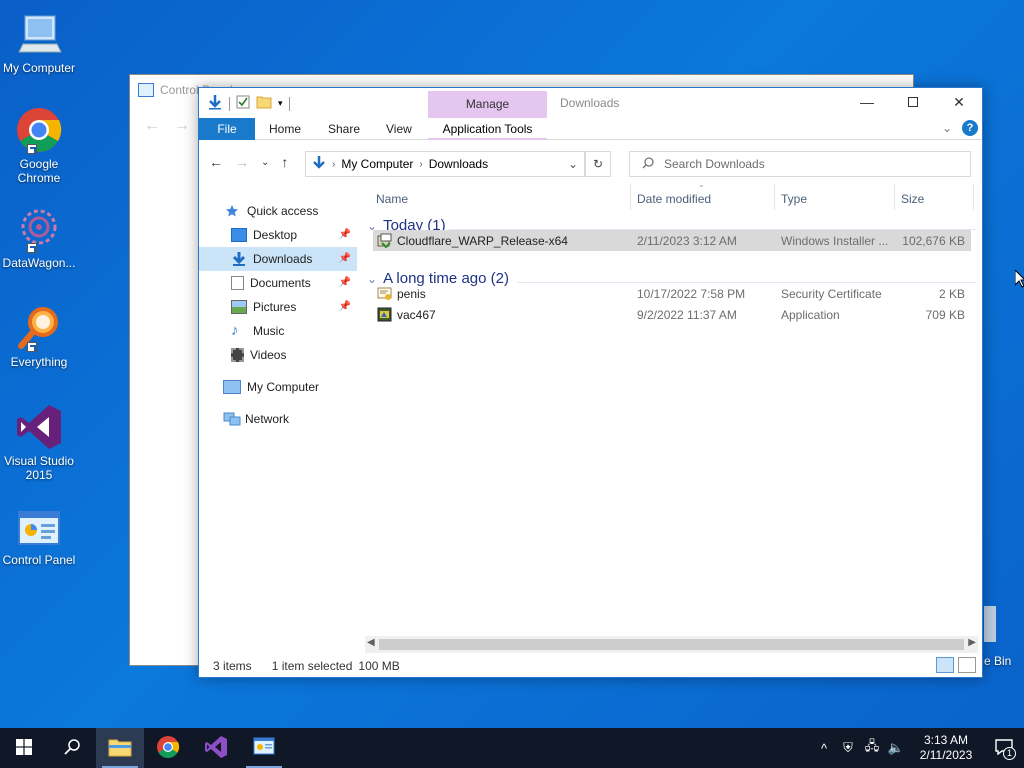 The image size is (1024, 768). Describe the element at coordinates (933, 240) in the screenshot. I see `file-size: 102,676 KB` at that location.